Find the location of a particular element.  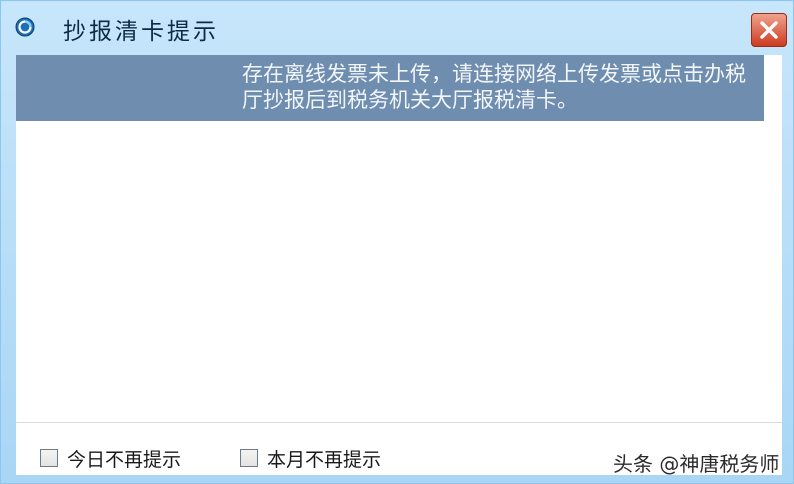

title-bar: 抄报清卡提示 is located at coordinates (397, 27).